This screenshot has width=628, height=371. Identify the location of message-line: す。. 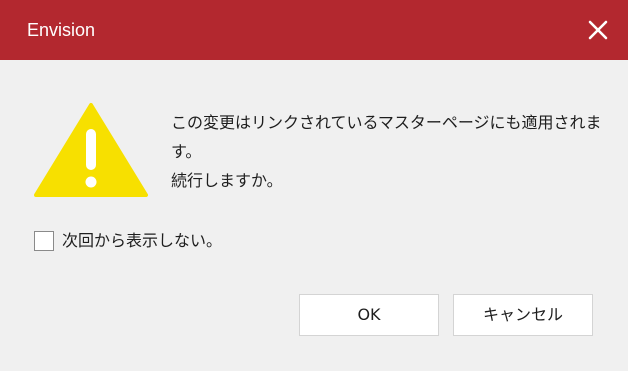
(186, 151).